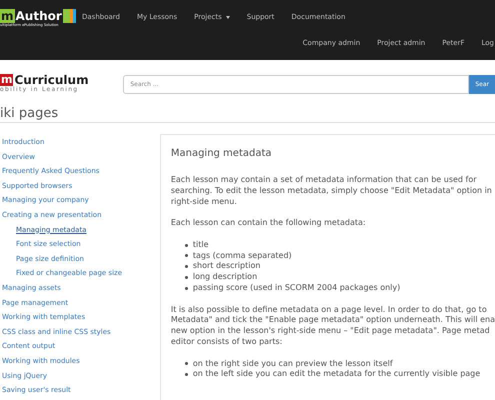 Image resolution: width=495 pixels, height=400 pixels. What do you see at coordinates (292, 364) in the screenshot?
I see `list-item: on the right side you can preview the lesson itself` at bounding box center [292, 364].